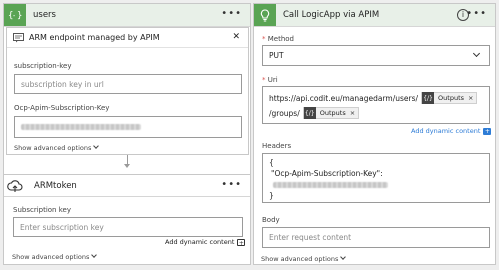  I want to click on call-logicapp-header: Call LogicApp via APIM i •••, so click(374, 15).